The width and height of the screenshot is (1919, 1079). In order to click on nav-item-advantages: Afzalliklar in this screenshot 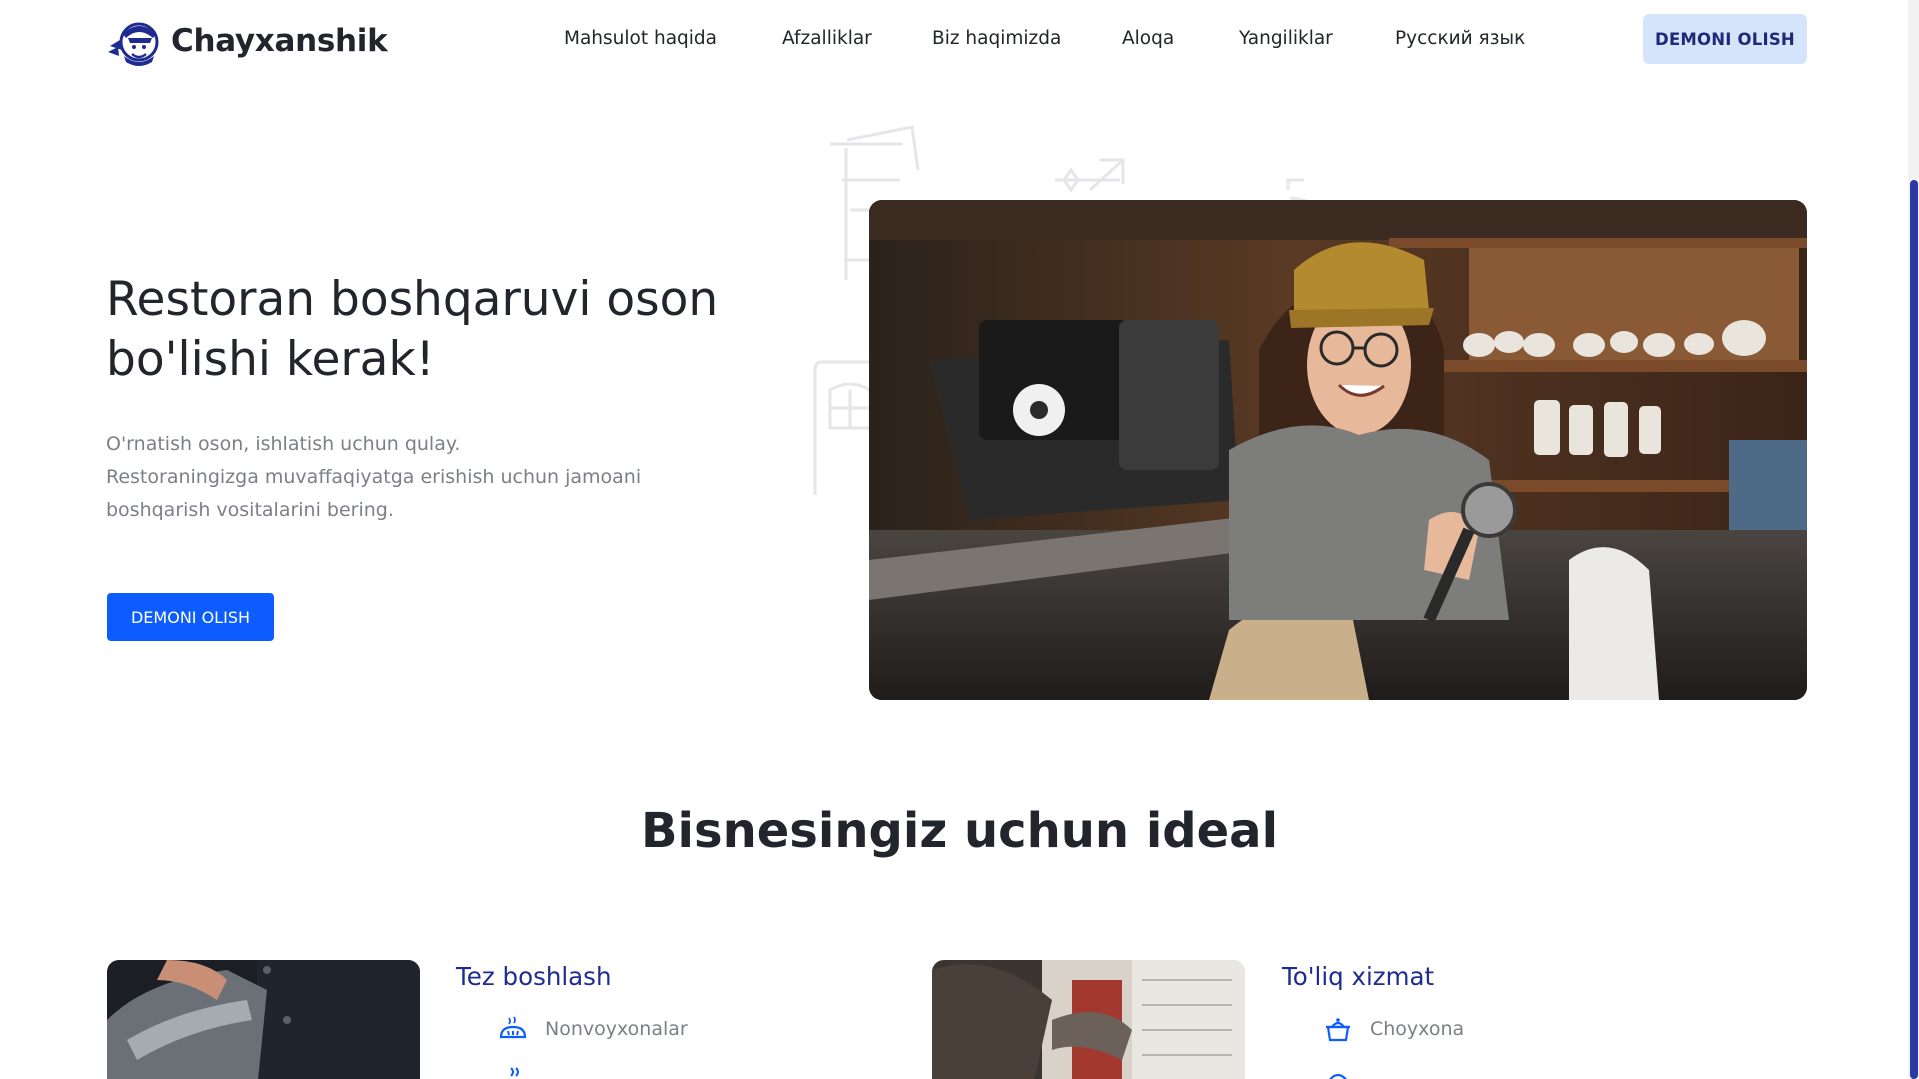, I will do `click(827, 39)`.